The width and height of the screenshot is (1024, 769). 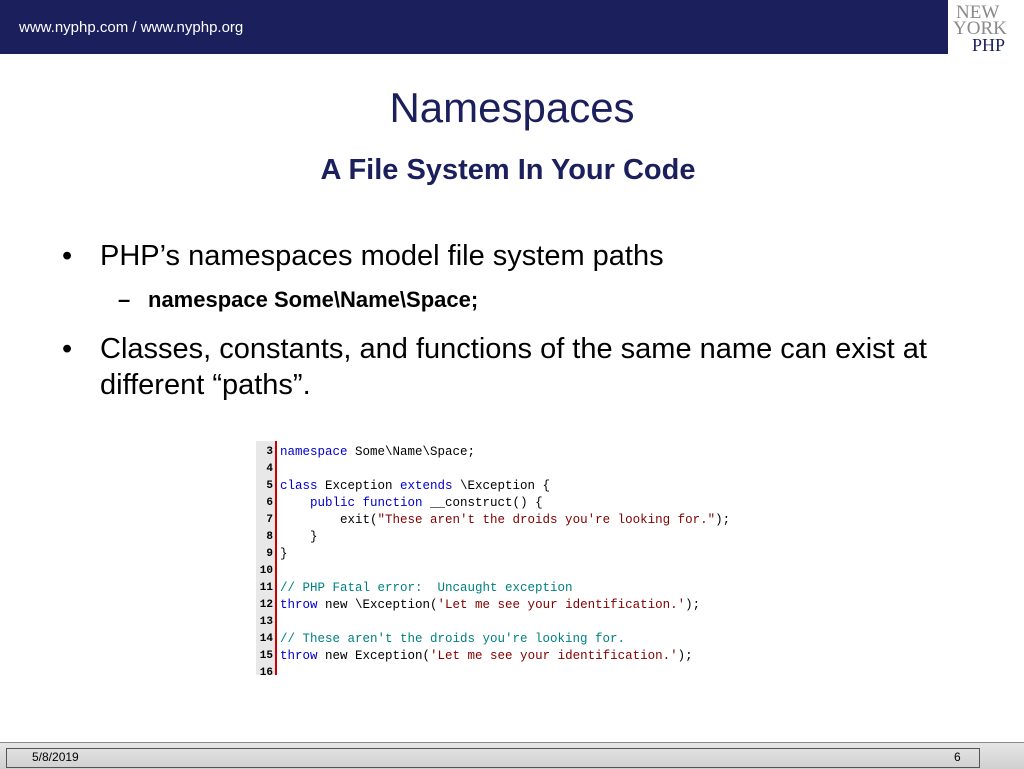 What do you see at coordinates (266, 656) in the screenshot?
I see `line-number: 15` at bounding box center [266, 656].